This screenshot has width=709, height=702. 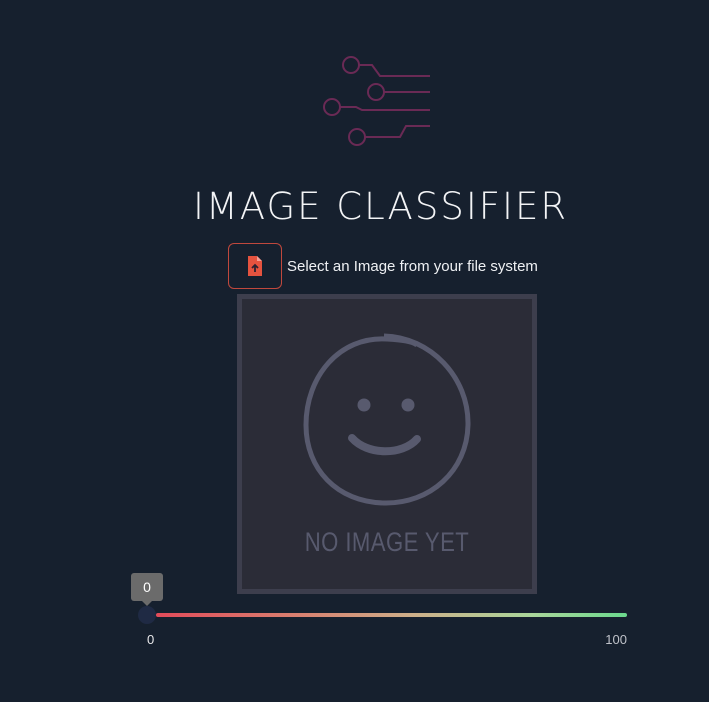 I want to click on slider-min-label: 0, so click(x=151, y=639).